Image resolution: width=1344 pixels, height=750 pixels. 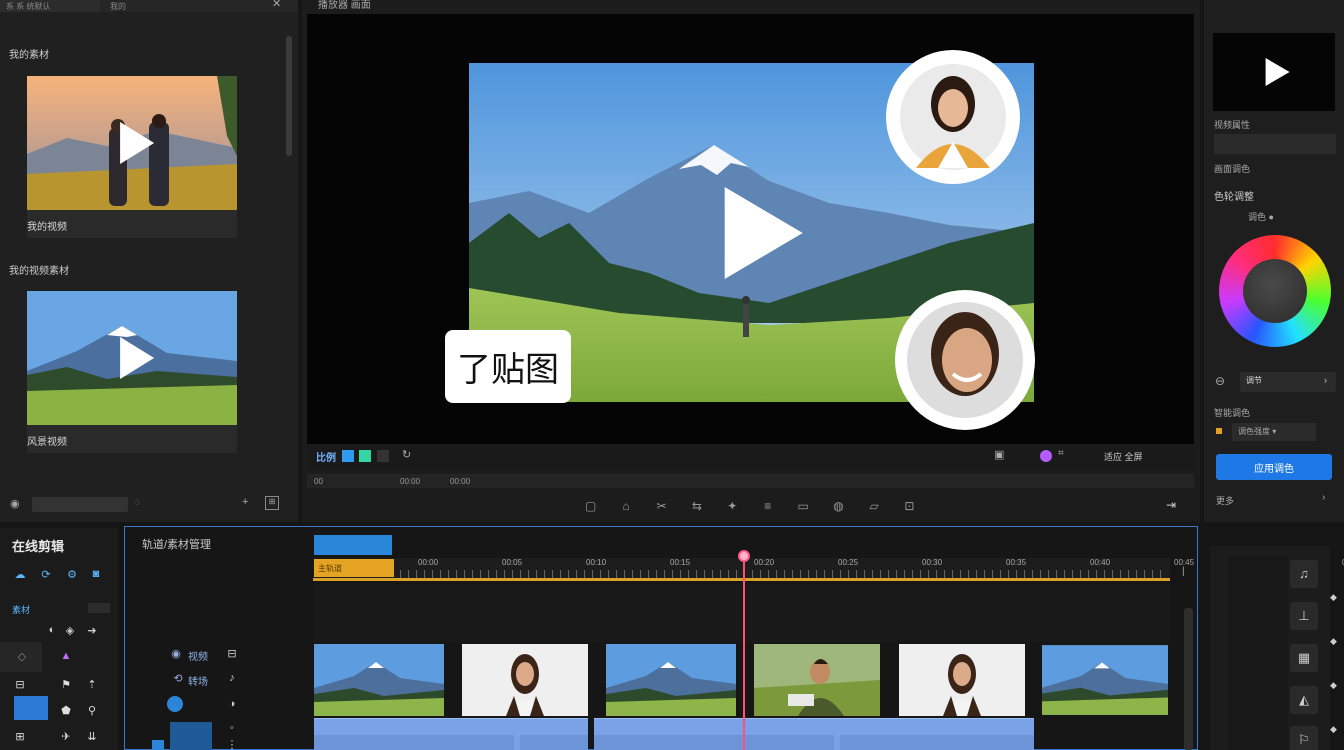 What do you see at coordinates (909, 507) in the screenshot?
I see `export-icon: ⊡` at bounding box center [909, 507].